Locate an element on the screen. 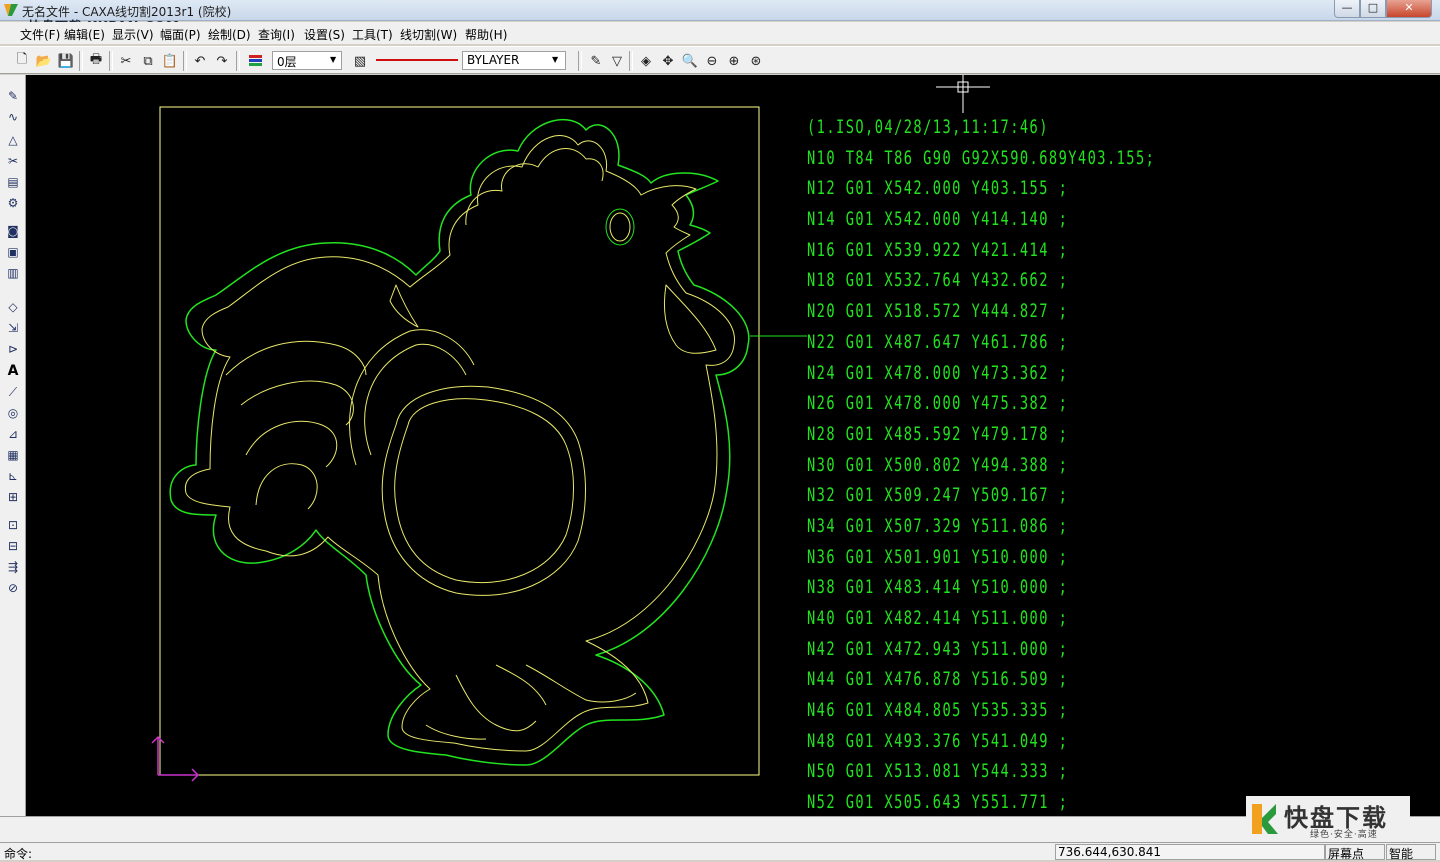  command-label: 命令: is located at coordinates (18, 854).